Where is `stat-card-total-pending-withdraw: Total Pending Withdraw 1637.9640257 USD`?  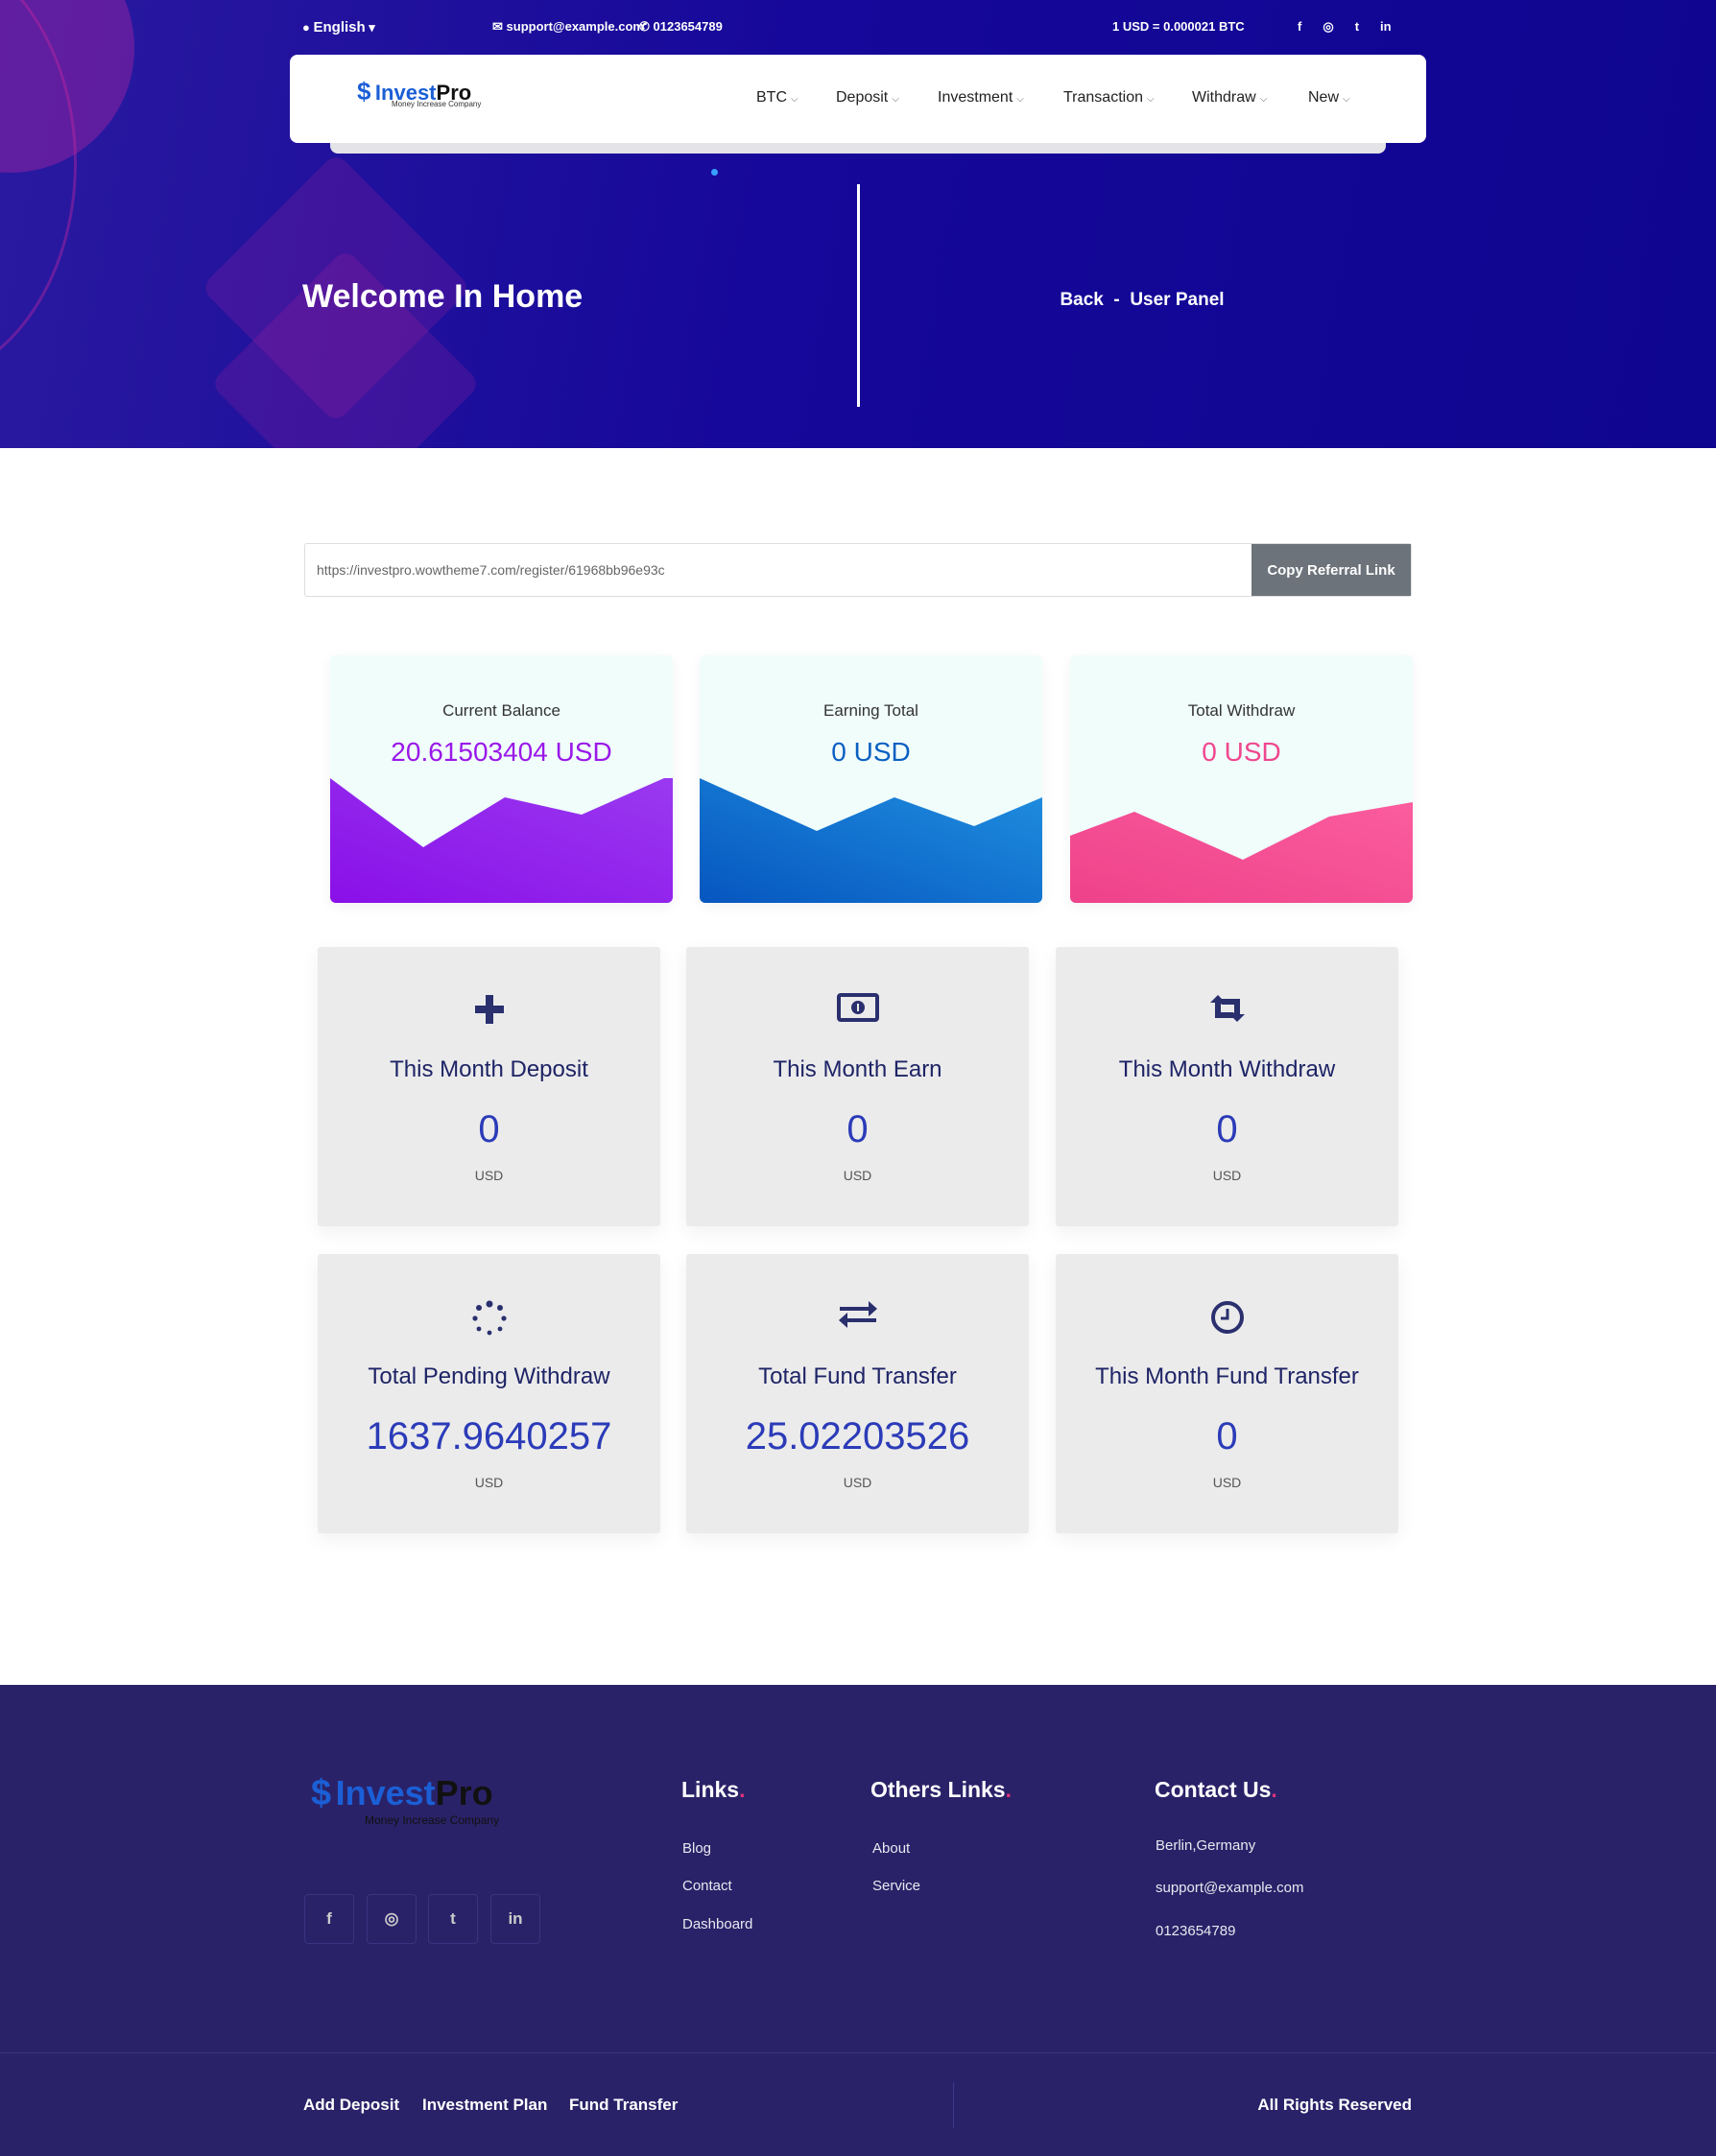
stat-card-total-pending-withdraw: Total Pending Withdraw 1637.9640257 USD is located at coordinates (489, 1393).